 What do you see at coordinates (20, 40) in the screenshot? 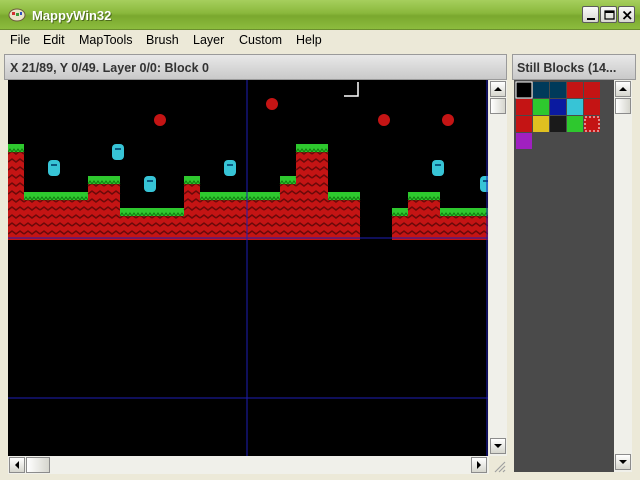
I see `menu-file: File` at bounding box center [20, 40].